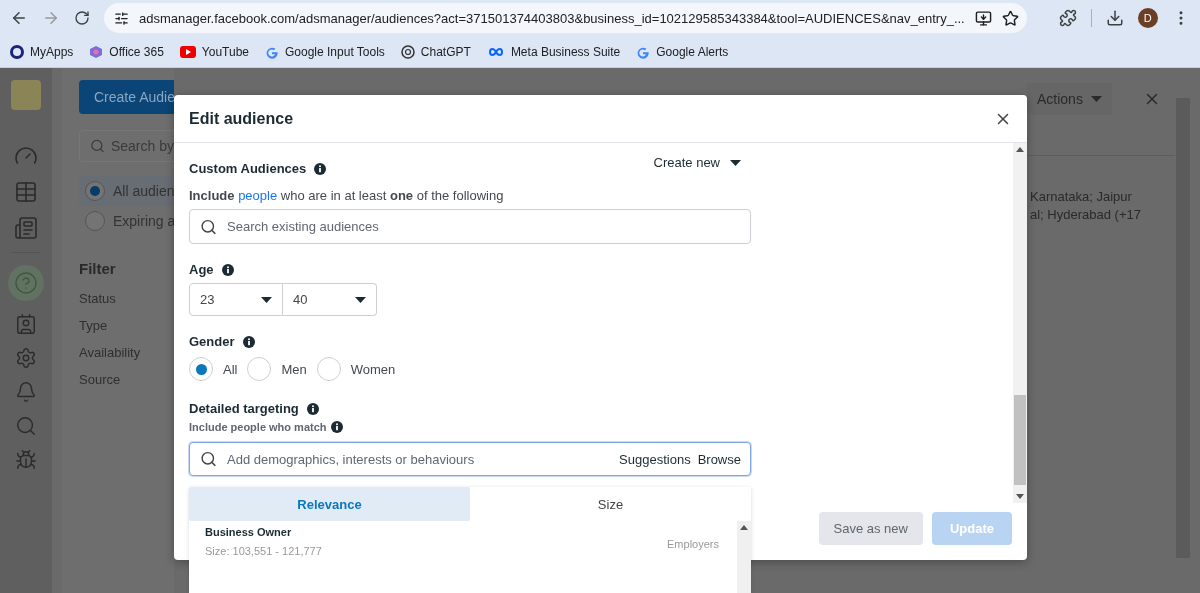 This screenshot has height=593, width=1200. I want to click on gender-option: Men, so click(277, 369).